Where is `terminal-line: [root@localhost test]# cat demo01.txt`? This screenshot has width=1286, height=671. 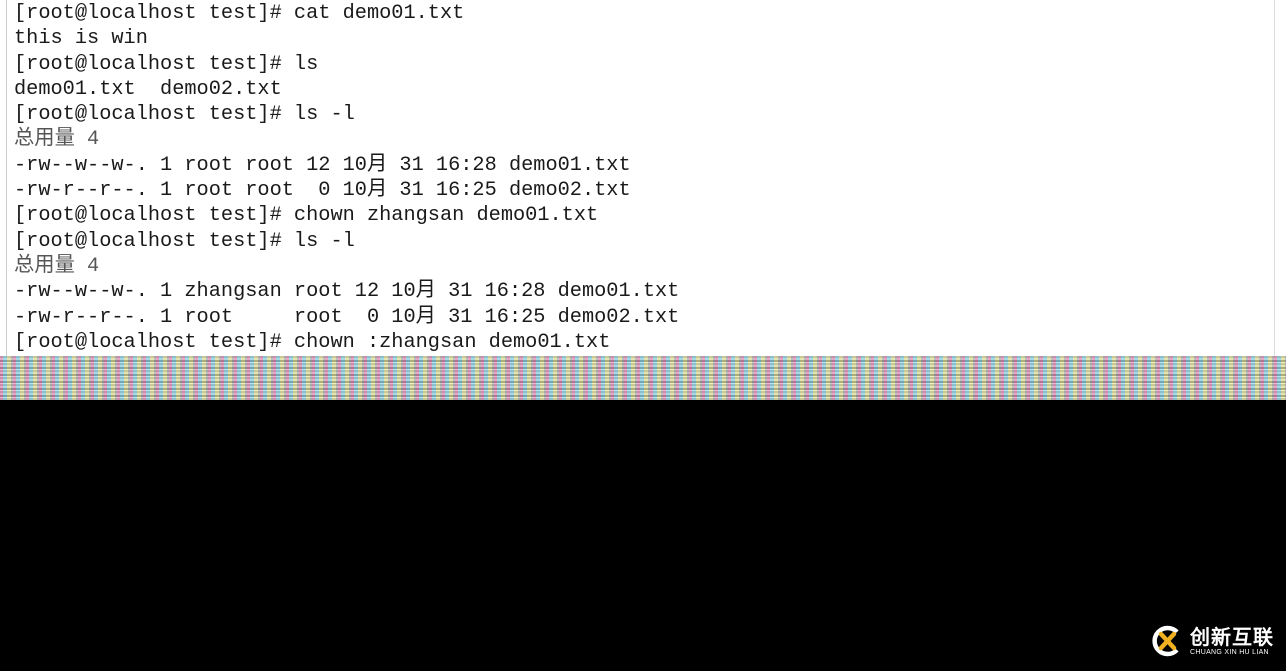
terminal-line: [root@localhost test]# cat demo01.txt is located at coordinates (239, 13).